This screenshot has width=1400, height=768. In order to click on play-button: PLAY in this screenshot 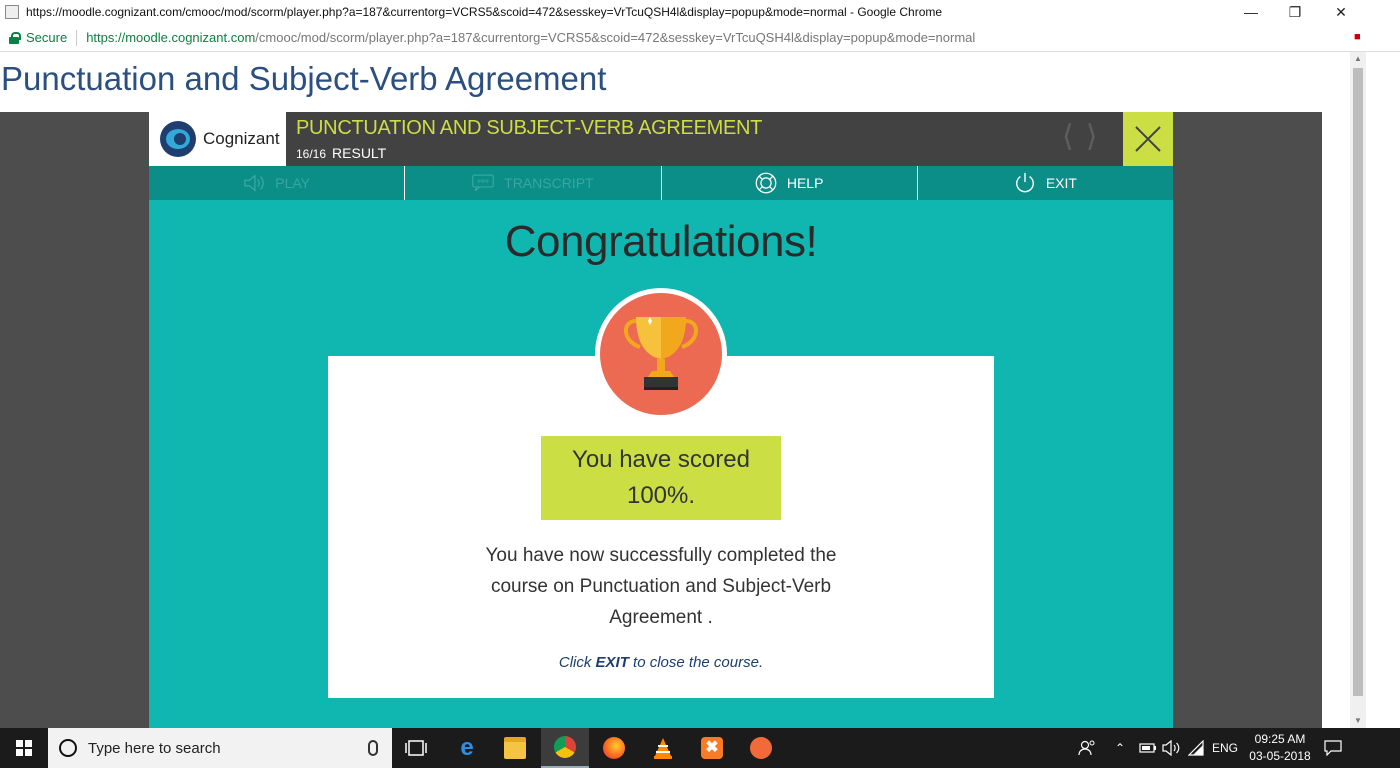, I will do `click(277, 183)`.